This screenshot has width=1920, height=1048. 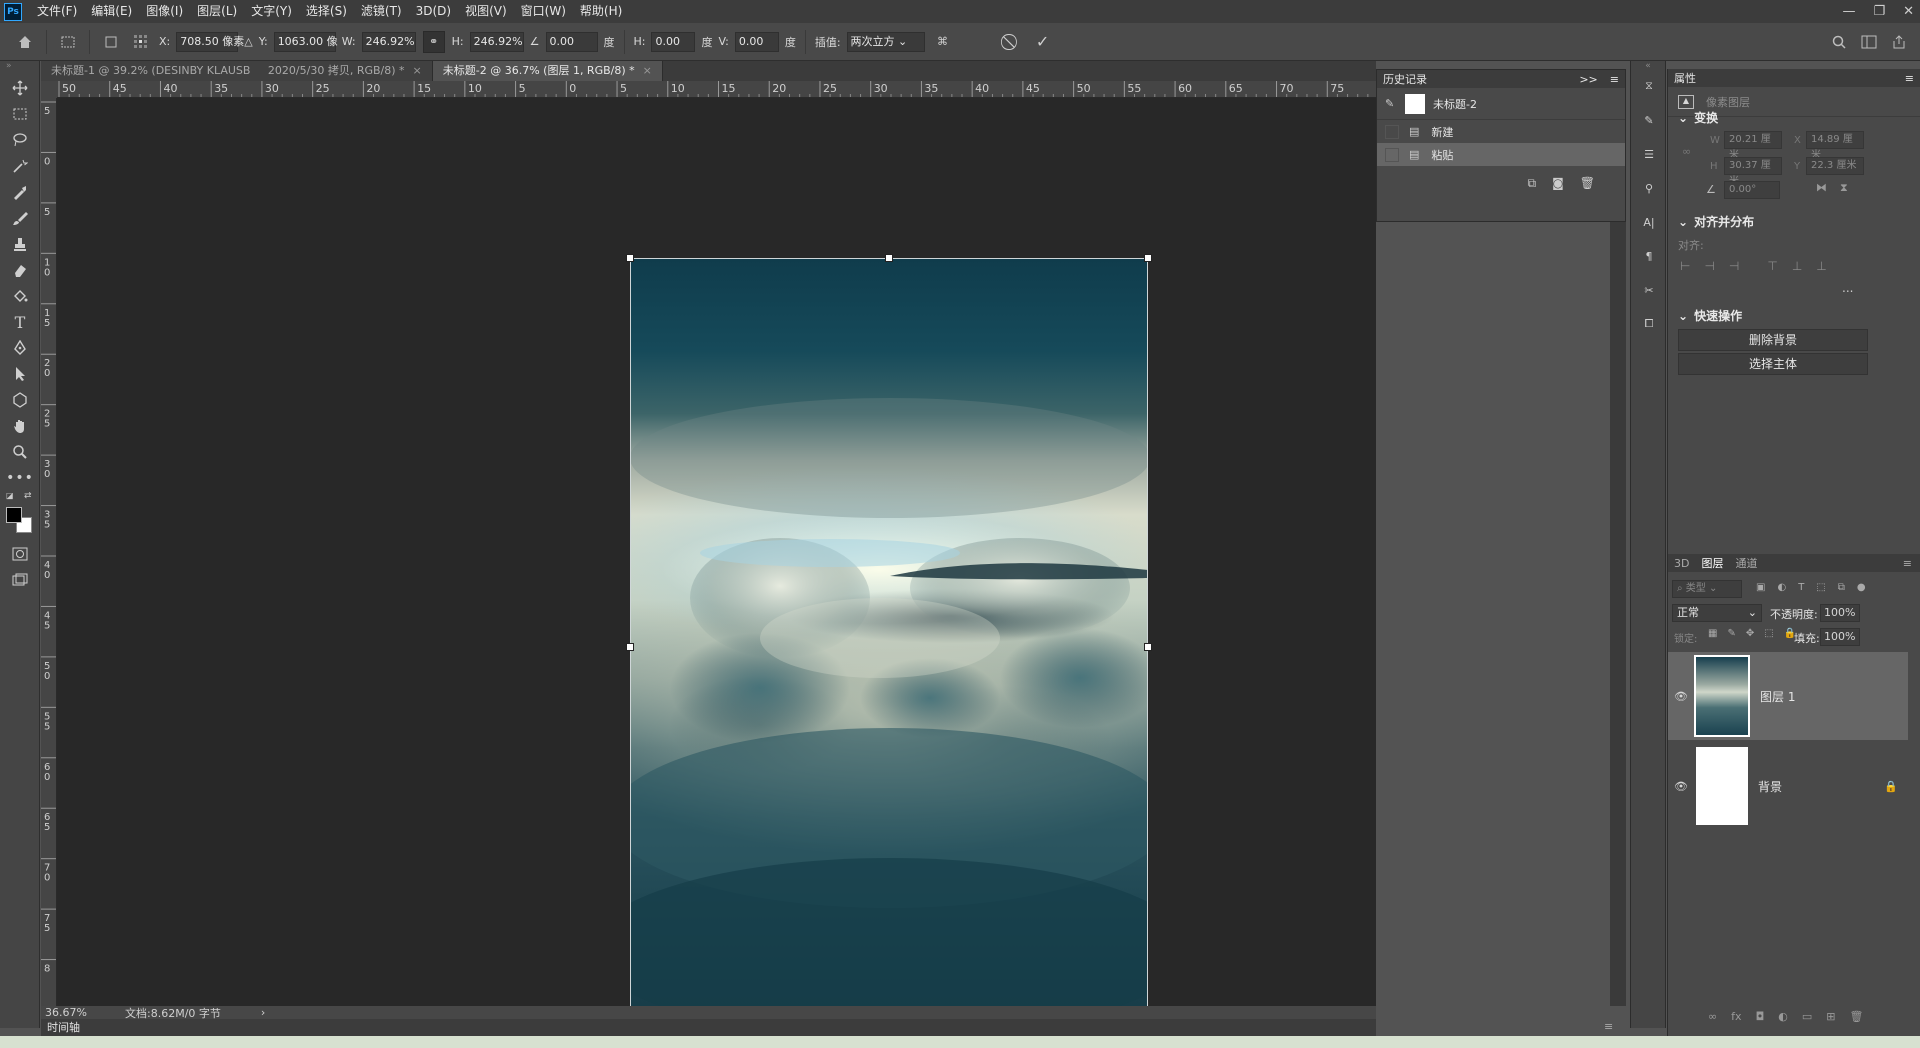 I want to click on lock-icon: 🔒, so click(x=1891, y=786).